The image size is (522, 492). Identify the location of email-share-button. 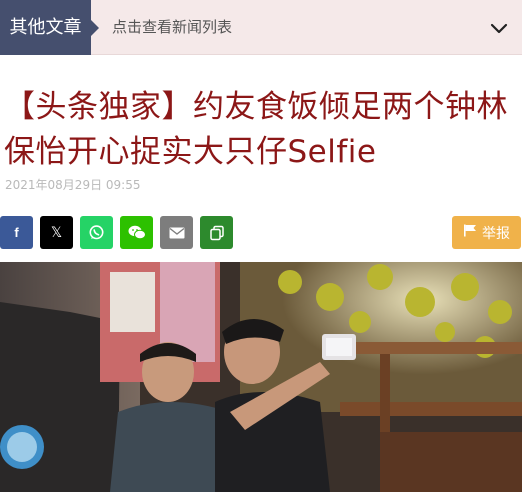
(176, 232).